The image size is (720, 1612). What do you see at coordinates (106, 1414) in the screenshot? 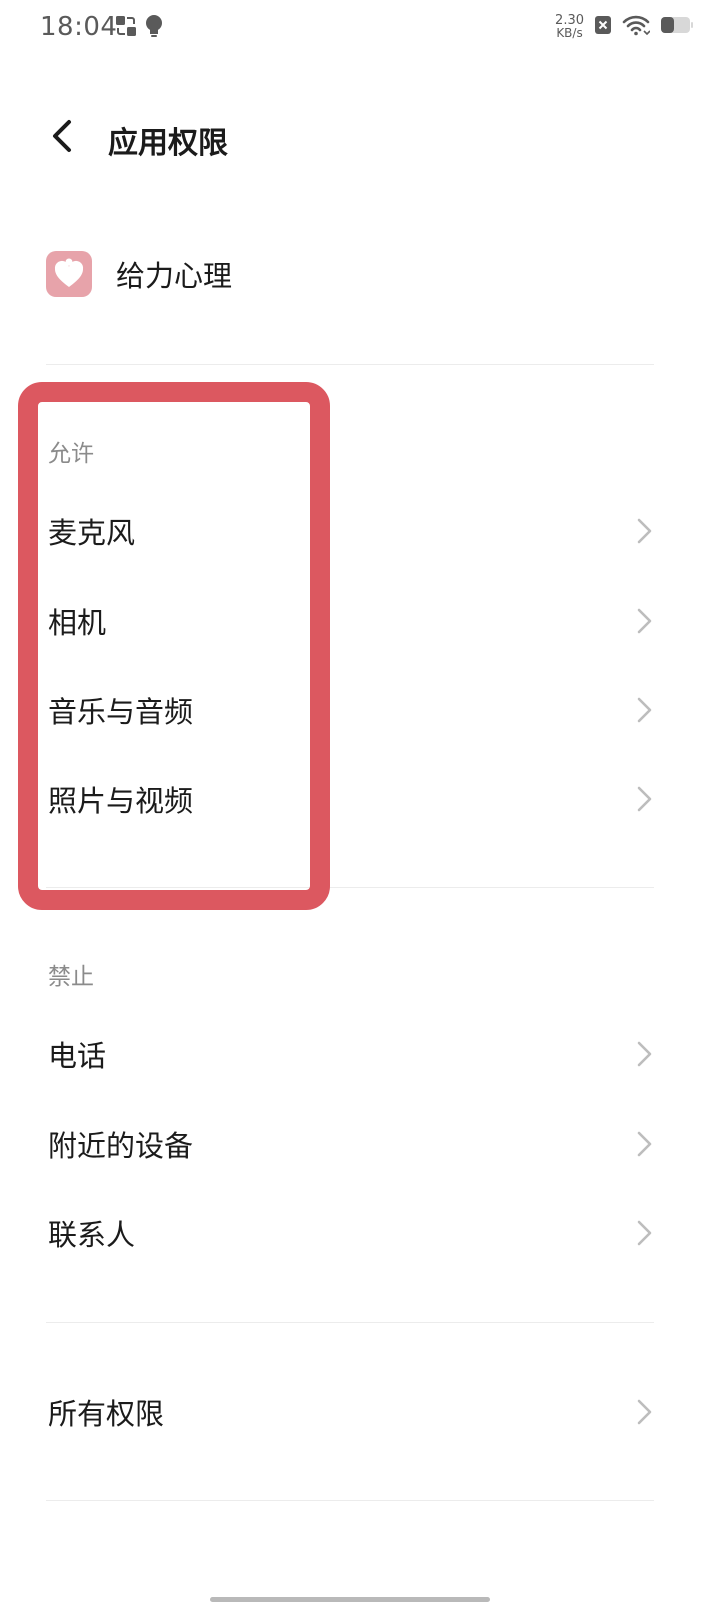
I see `all-permissions-label: 所有权限` at bounding box center [106, 1414].